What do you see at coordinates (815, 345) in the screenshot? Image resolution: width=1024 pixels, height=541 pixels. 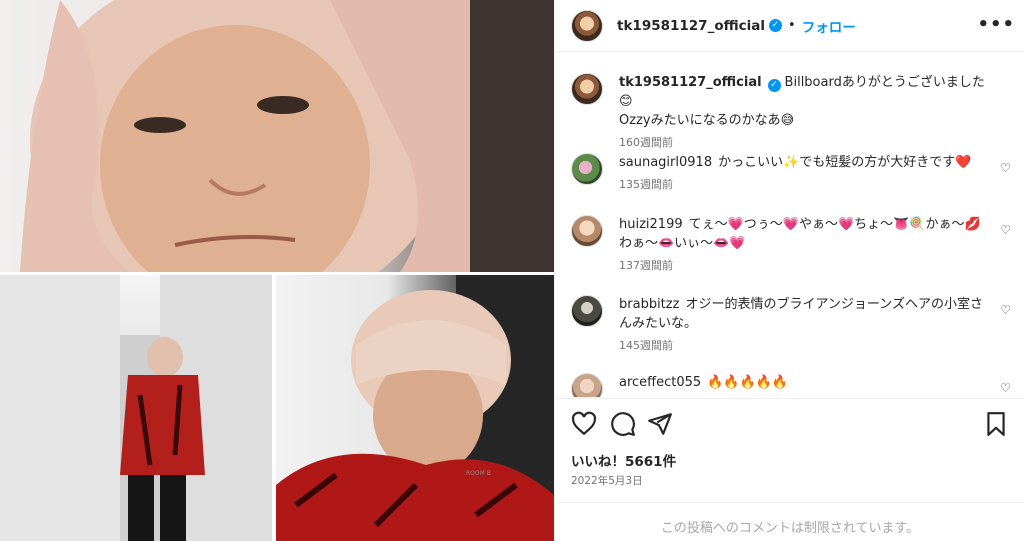 I see `comment-time: 145週間前` at bounding box center [815, 345].